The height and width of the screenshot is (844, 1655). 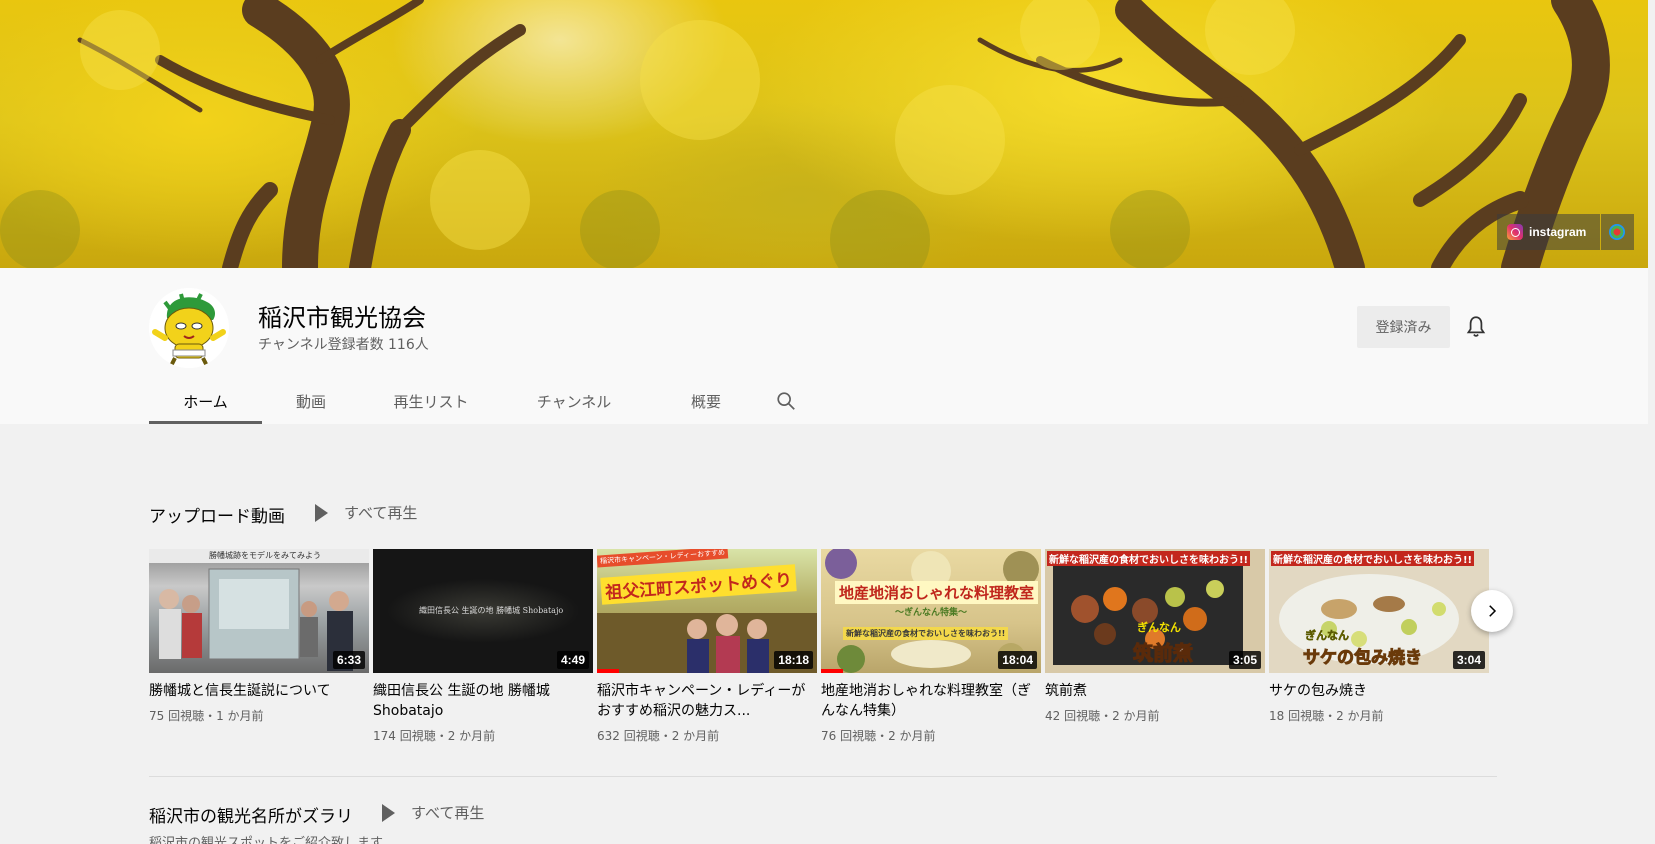 What do you see at coordinates (342, 318) in the screenshot?
I see `channel-name: 稲沢市観光協会` at bounding box center [342, 318].